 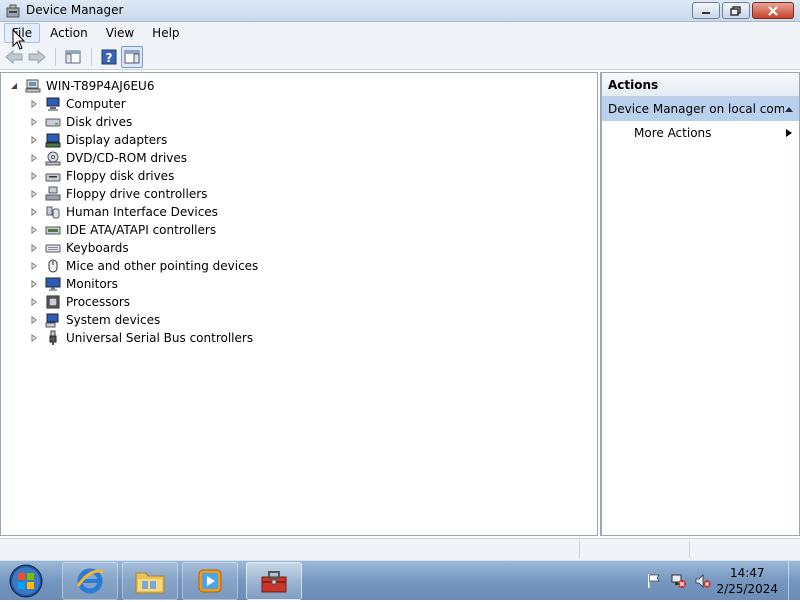 What do you see at coordinates (53, 104) in the screenshot?
I see `computer-icon` at bounding box center [53, 104].